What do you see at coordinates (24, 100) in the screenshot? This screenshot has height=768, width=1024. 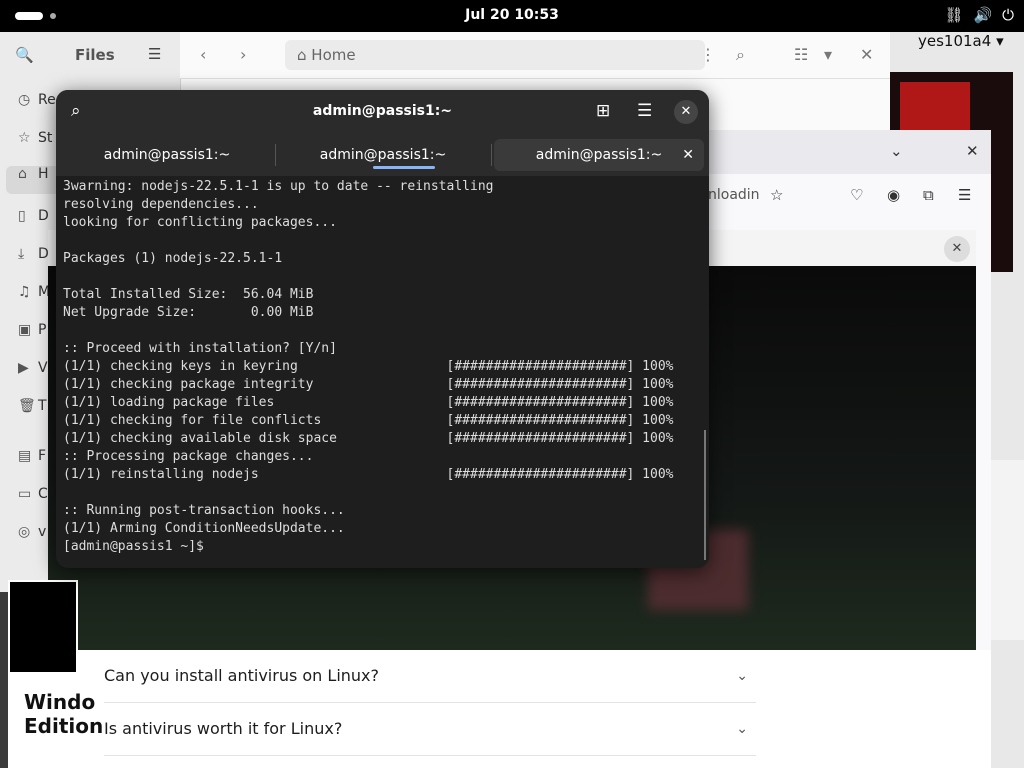 I see `clock-icon: ◷` at bounding box center [24, 100].